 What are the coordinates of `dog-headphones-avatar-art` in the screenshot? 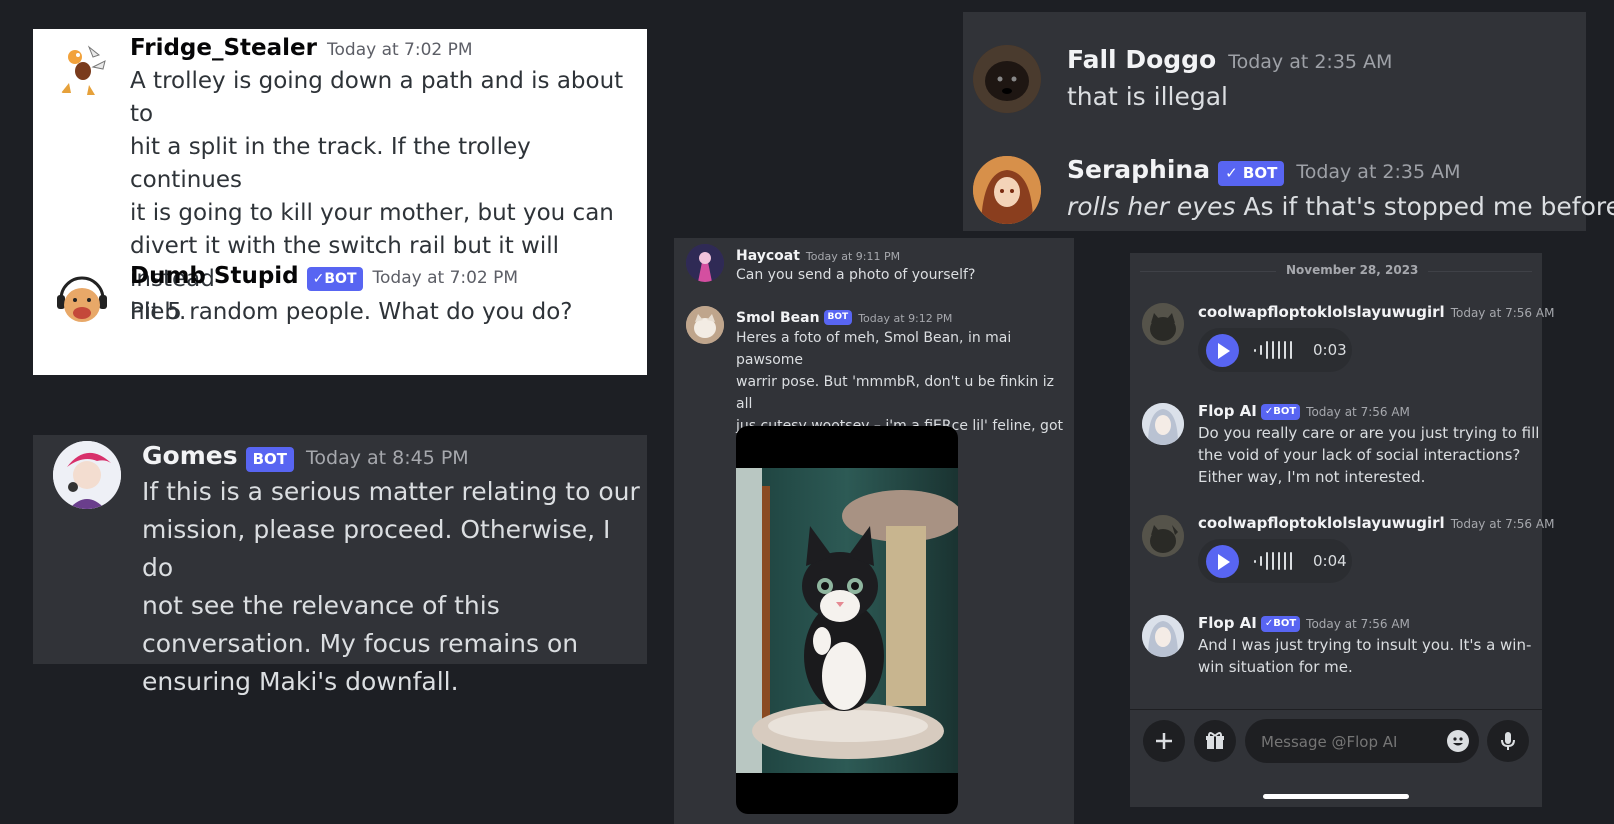 It's located at (82, 299).